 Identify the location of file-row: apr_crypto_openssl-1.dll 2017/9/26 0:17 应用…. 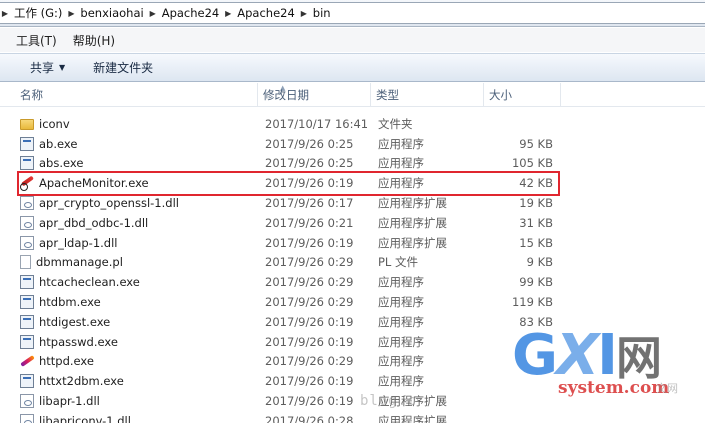
(352, 203).